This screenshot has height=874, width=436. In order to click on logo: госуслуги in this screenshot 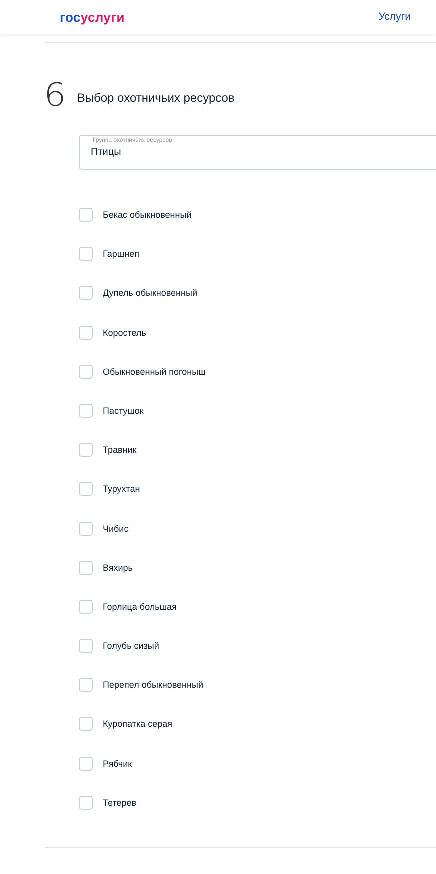, I will do `click(92, 17)`.